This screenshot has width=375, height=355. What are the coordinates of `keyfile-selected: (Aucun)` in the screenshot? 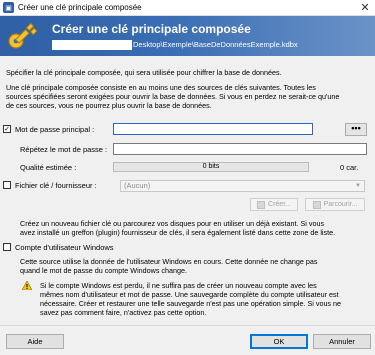 It's located at (137, 185).